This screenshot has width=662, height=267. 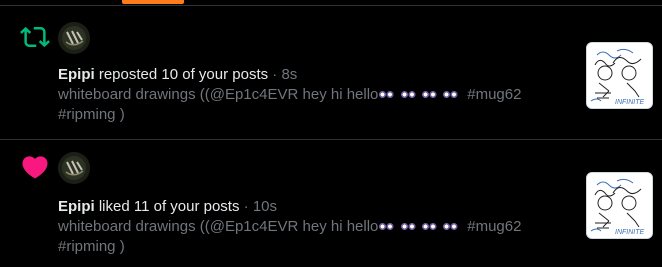 I want to click on notification-headline: Epipi reposted 10 of your posts · 8s, so click(x=177, y=75).